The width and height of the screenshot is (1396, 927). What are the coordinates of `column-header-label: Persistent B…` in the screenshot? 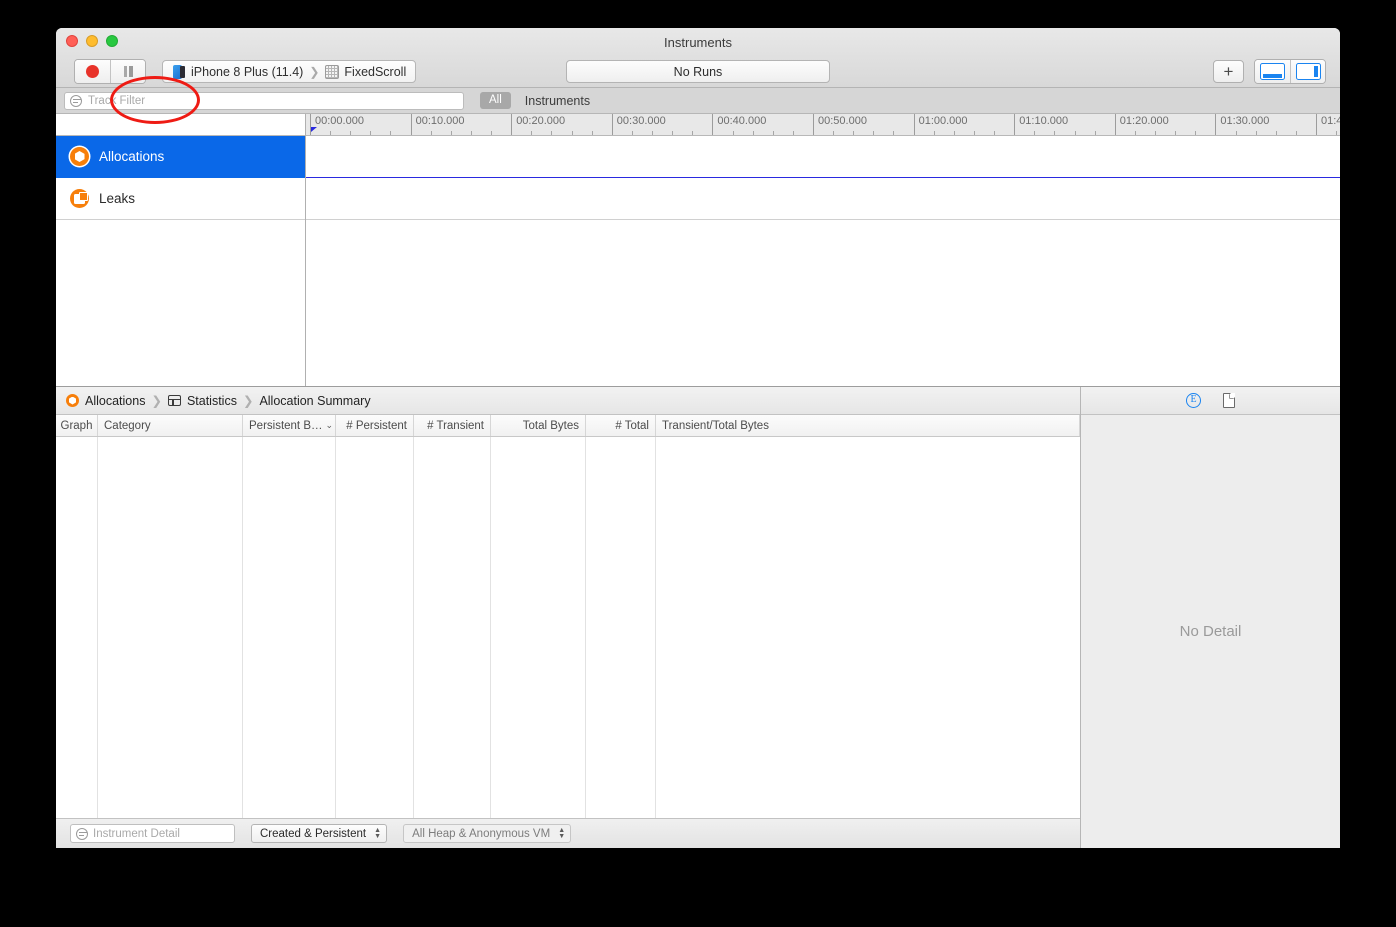 It's located at (286, 425).